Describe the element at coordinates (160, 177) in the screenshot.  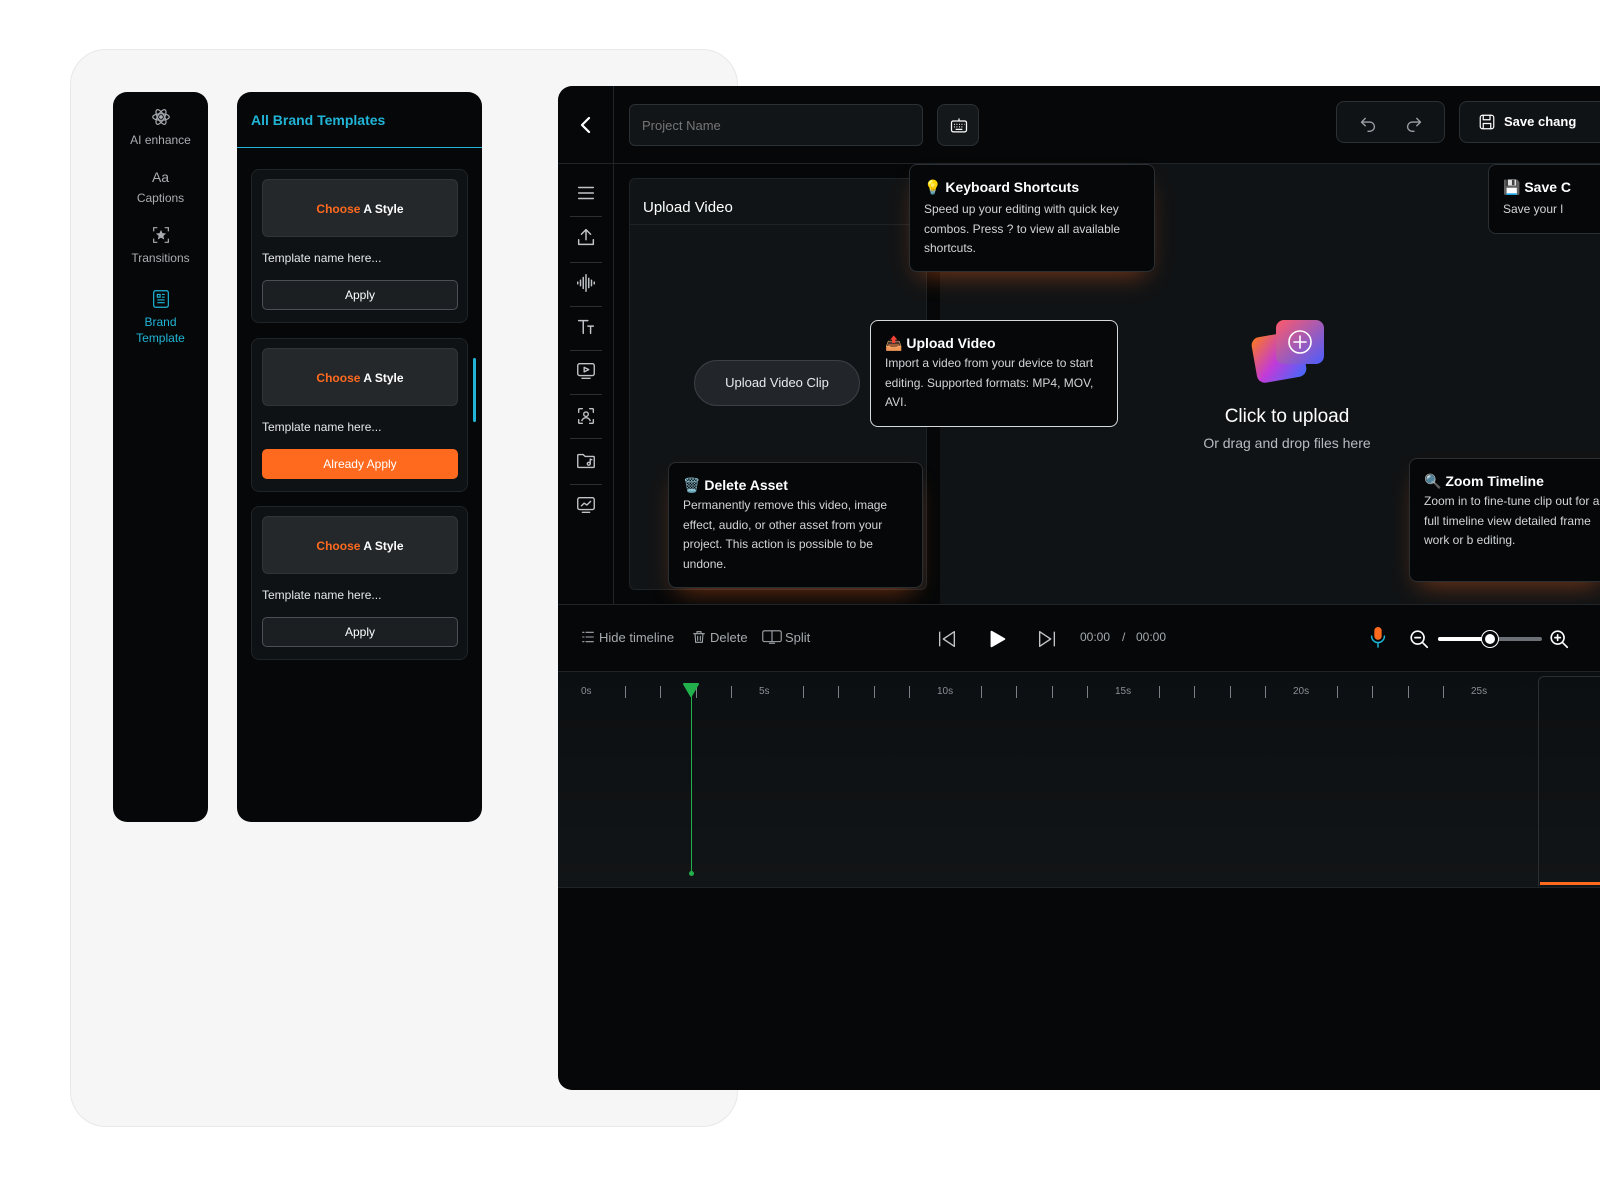
I see `captions-icon: Aa` at that location.